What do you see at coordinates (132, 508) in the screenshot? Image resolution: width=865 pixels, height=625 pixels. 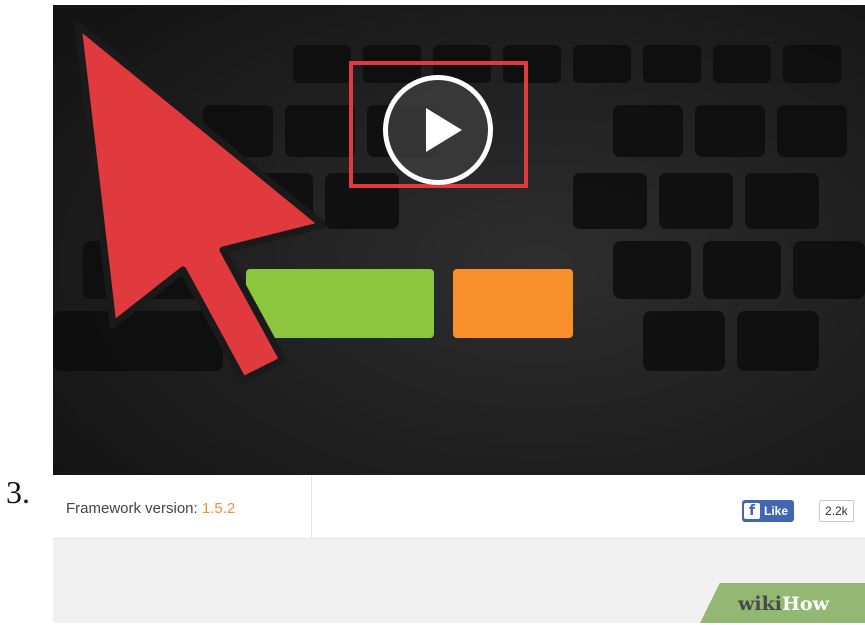 I see `framework-label: Framework version:` at bounding box center [132, 508].